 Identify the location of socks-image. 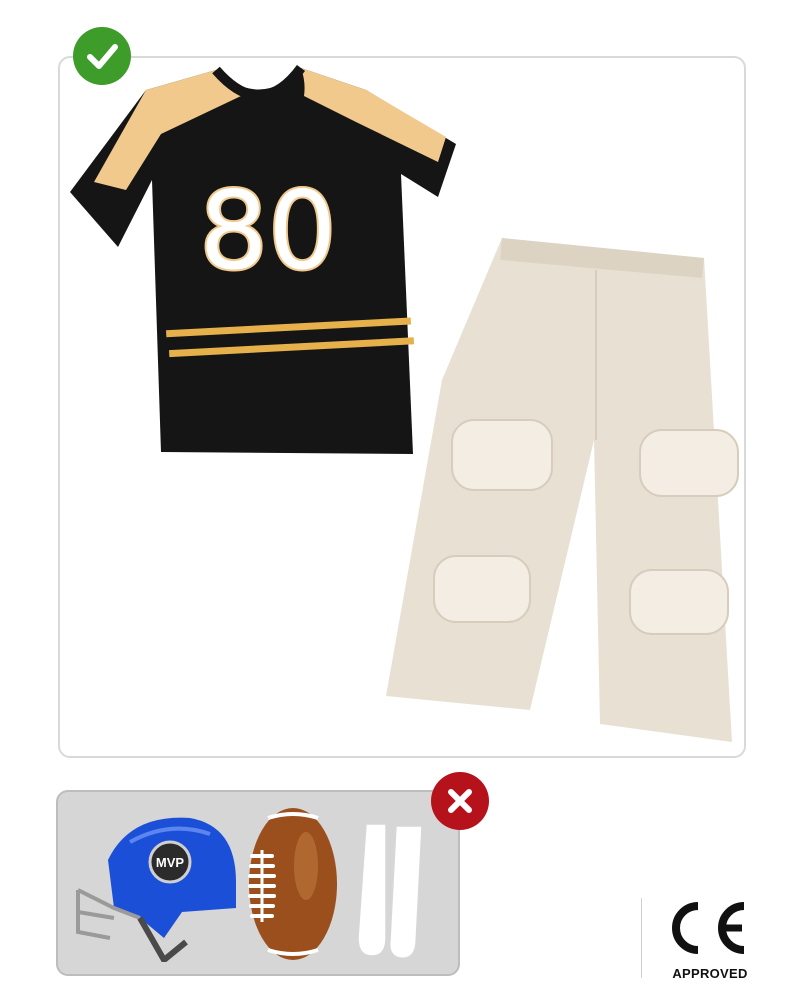
(390, 891).